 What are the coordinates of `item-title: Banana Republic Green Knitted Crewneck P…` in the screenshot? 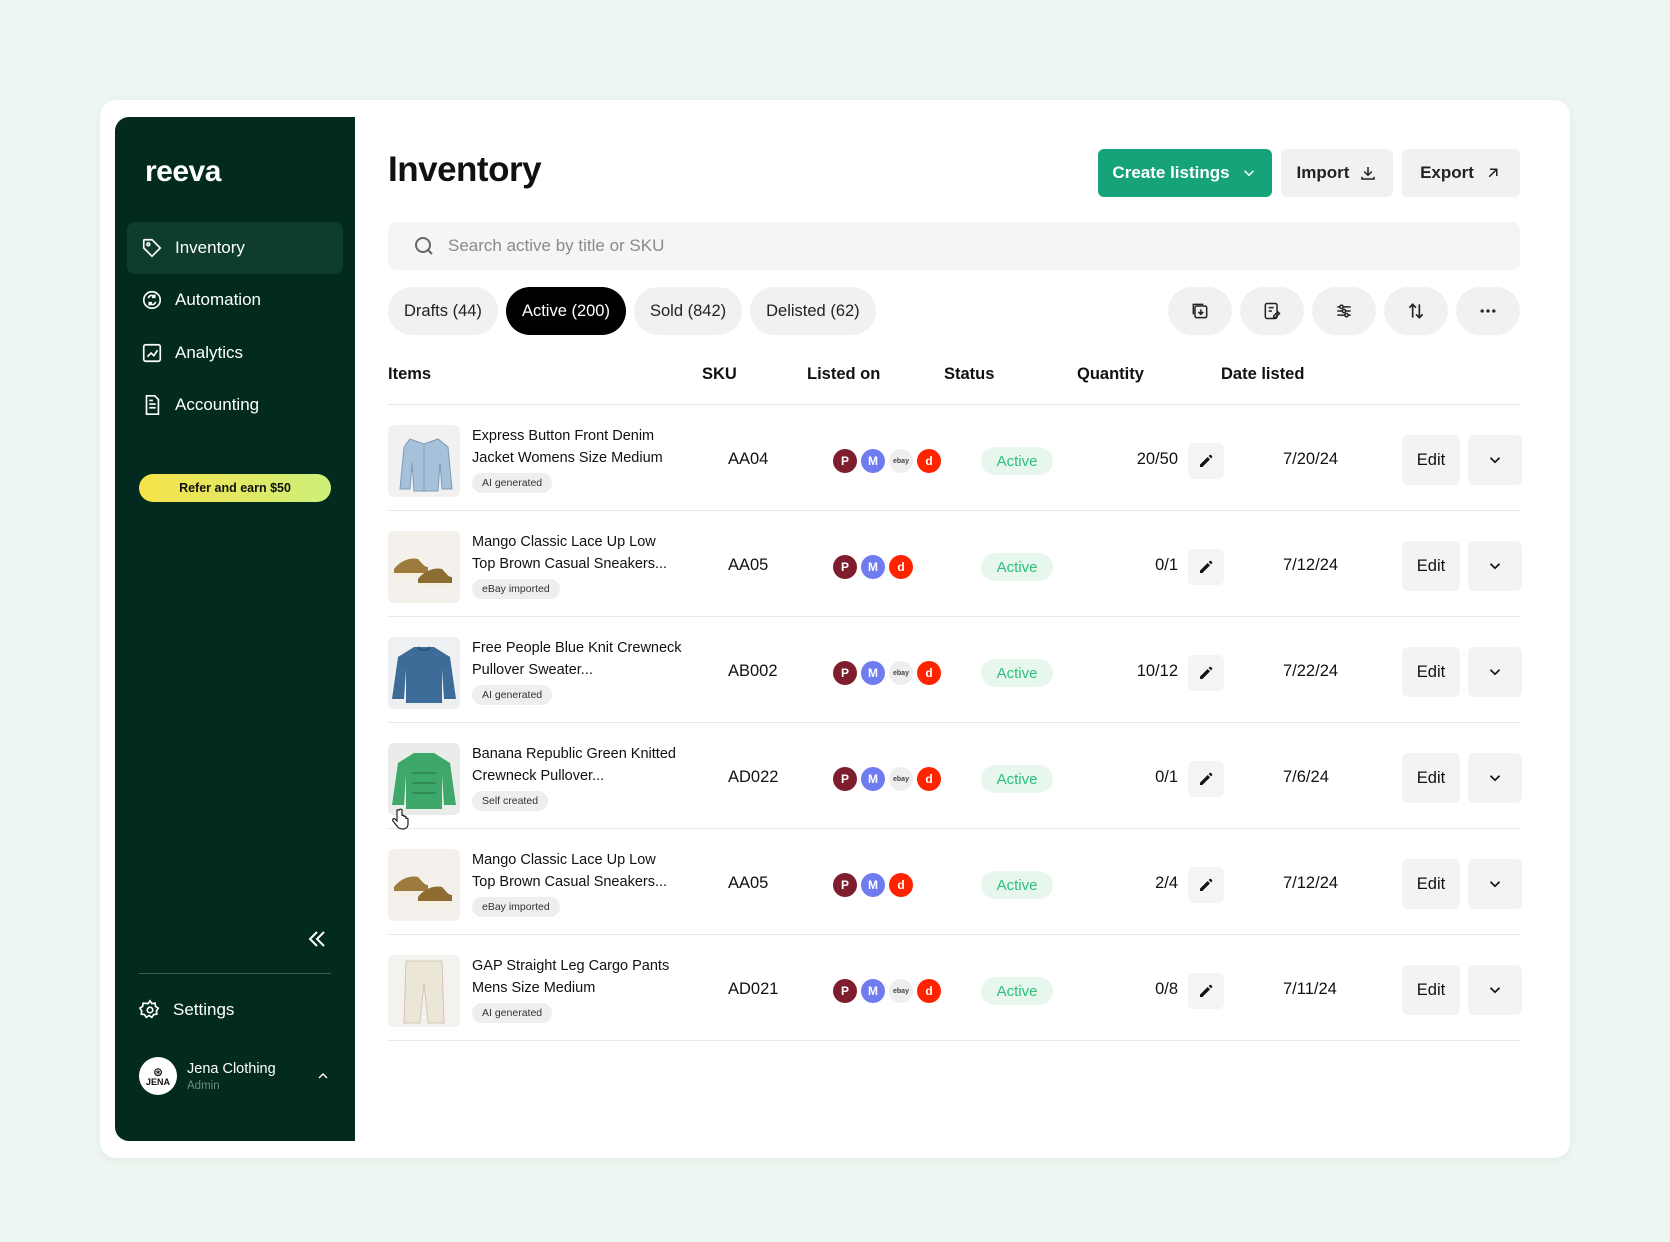 It's located at (577, 765).